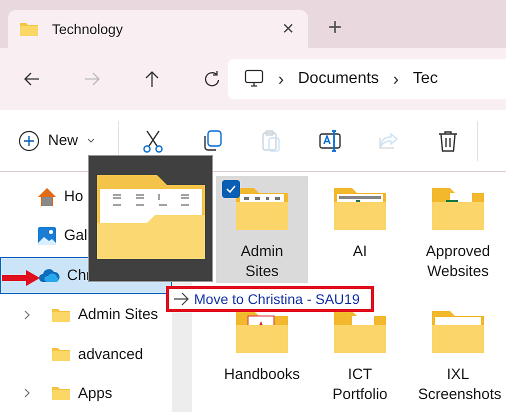 The width and height of the screenshot is (506, 412). What do you see at coordinates (458, 262) in the screenshot?
I see `folder-name: Approved Websites` at bounding box center [458, 262].